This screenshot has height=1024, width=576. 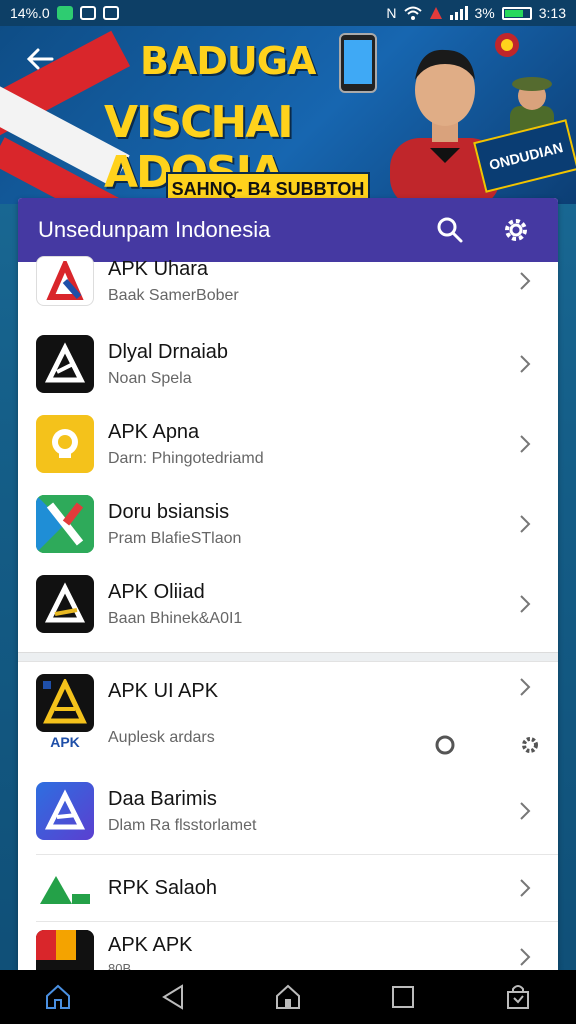 What do you see at coordinates (391, 13) in the screenshot?
I see `nfc-icon: N` at bounding box center [391, 13].